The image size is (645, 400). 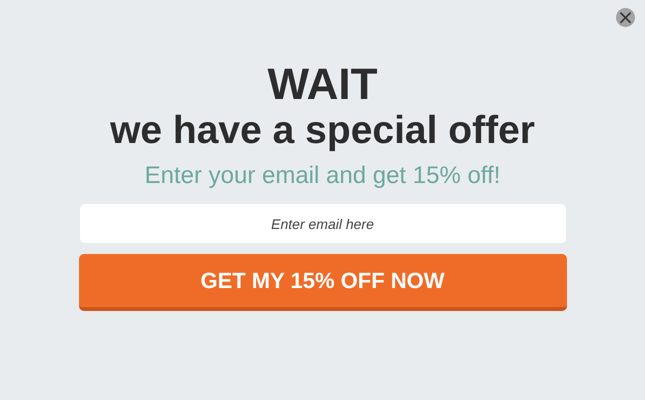 What do you see at coordinates (323, 223) in the screenshot?
I see `email-field: Enter email here` at bounding box center [323, 223].